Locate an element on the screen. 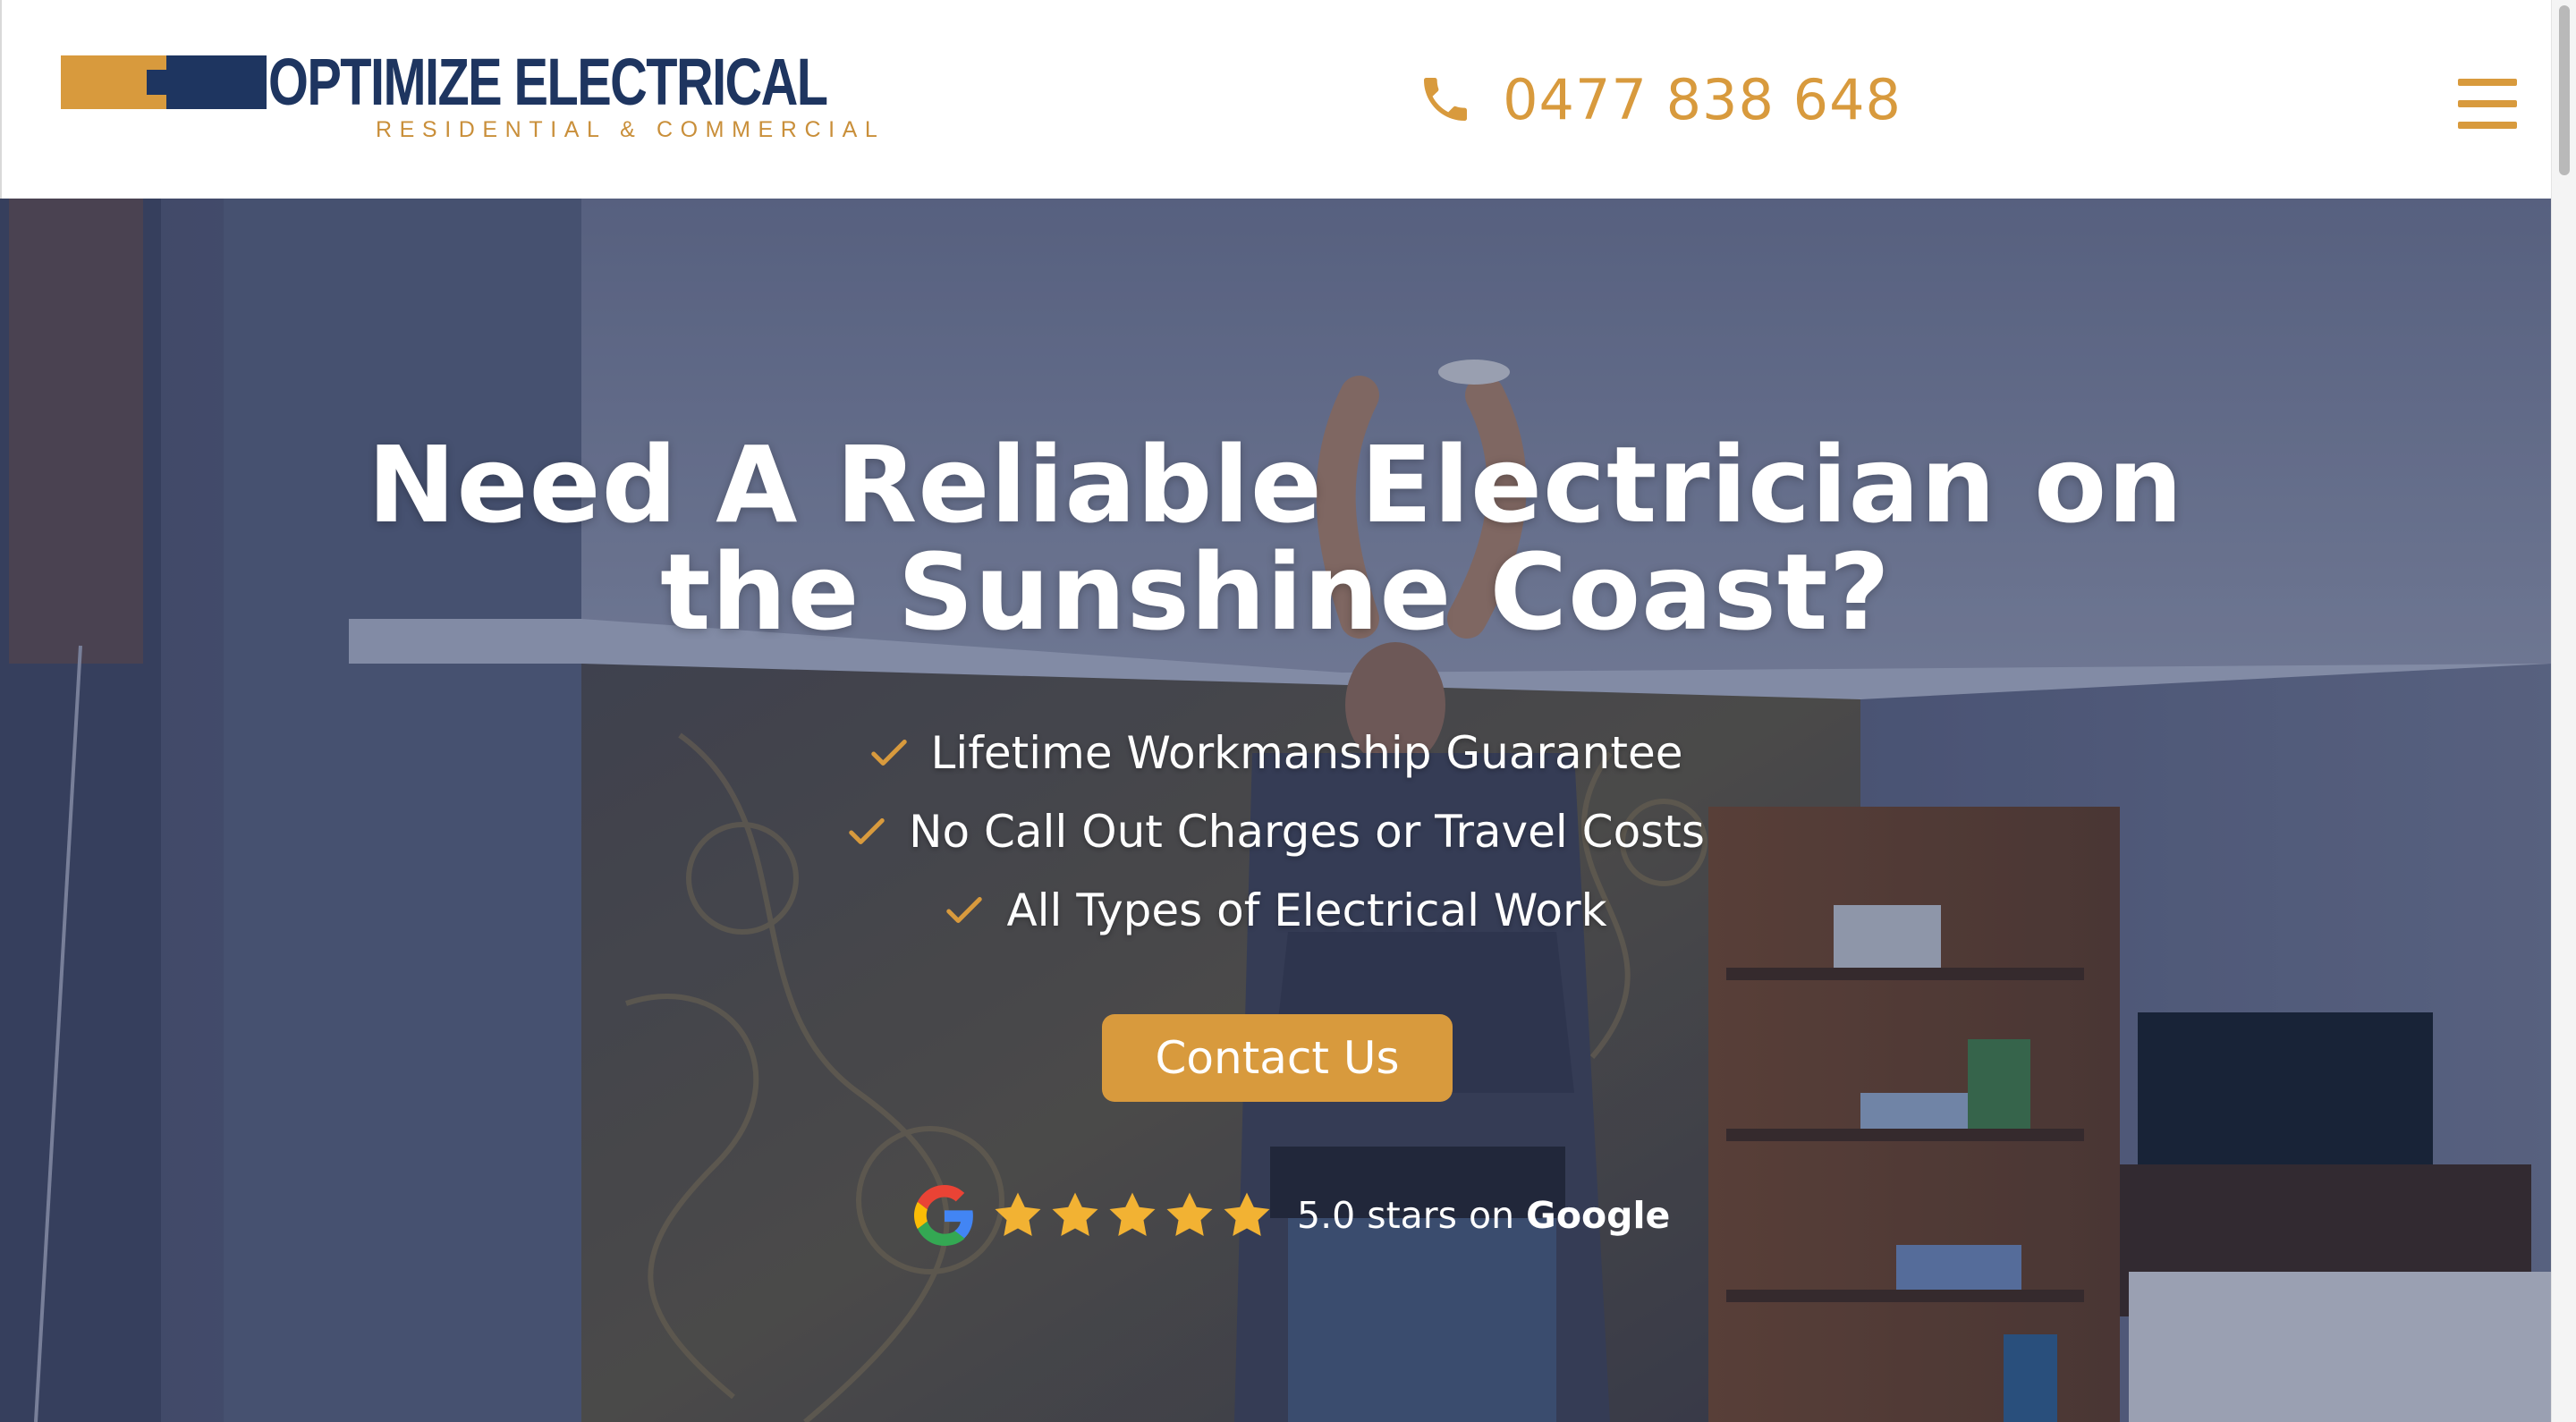 The height and width of the screenshot is (1422, 2576). contact-us-button: Contact Us is located at coordinates (1277, 1058).